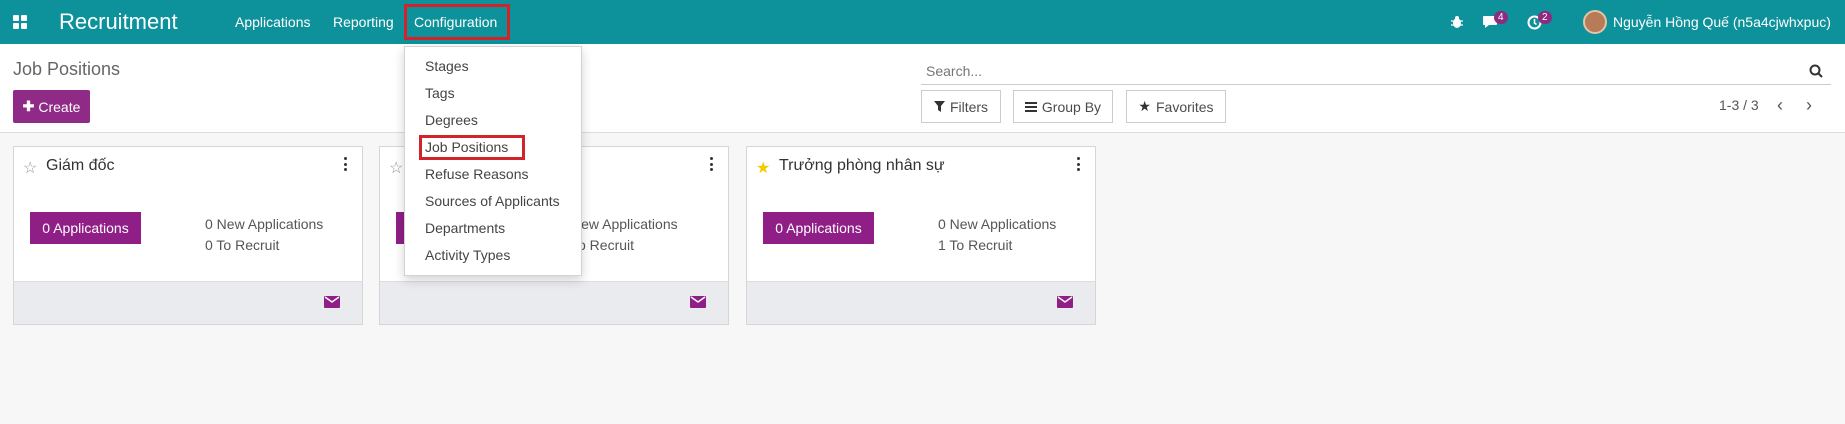 This screenshot has height=424, width=1845. What do you see at coordinates (763, 168) in the screenshot?
I see `favorite-star-icon: ★` at bounding box center [763, 168].